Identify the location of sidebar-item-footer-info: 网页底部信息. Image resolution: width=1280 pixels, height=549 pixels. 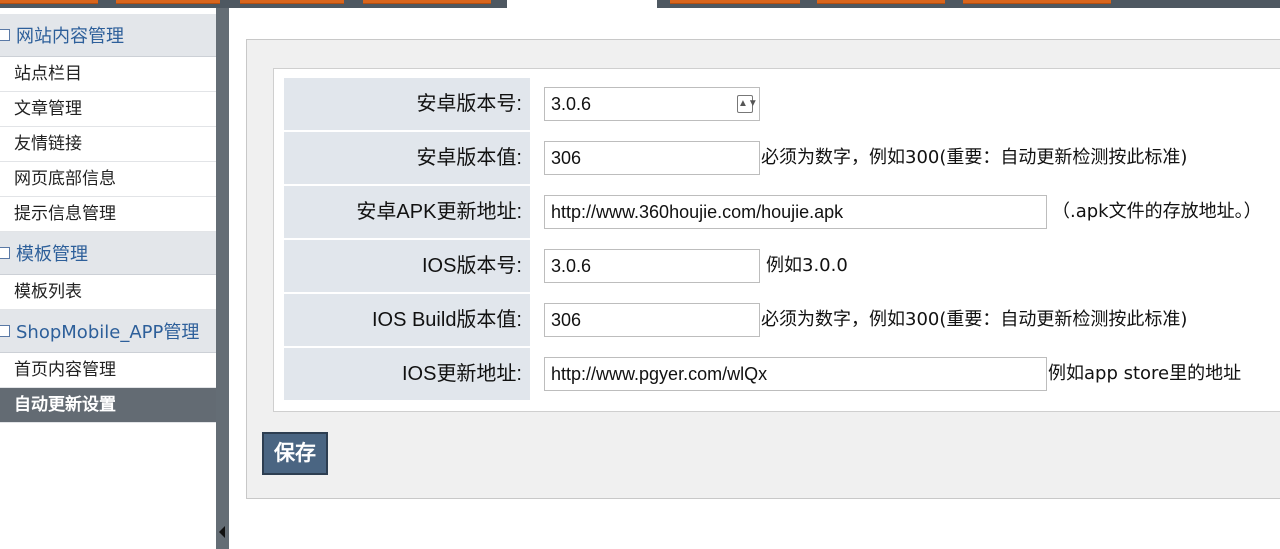
(108, 179).